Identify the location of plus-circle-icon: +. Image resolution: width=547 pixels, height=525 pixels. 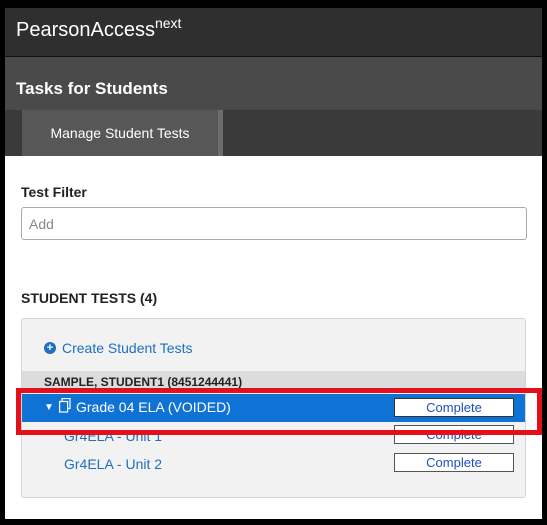
(50, 348).